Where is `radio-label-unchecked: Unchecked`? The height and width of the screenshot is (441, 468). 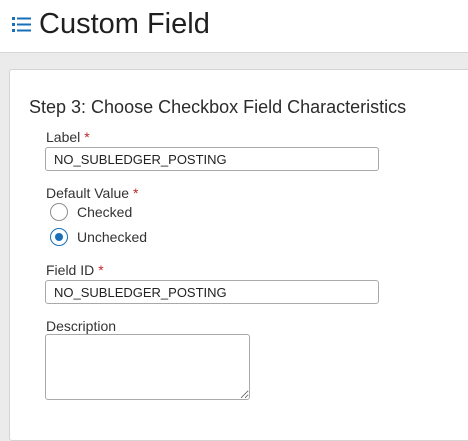 radio-label-unchecked: Unchecked is located at coordinates (112, 237).